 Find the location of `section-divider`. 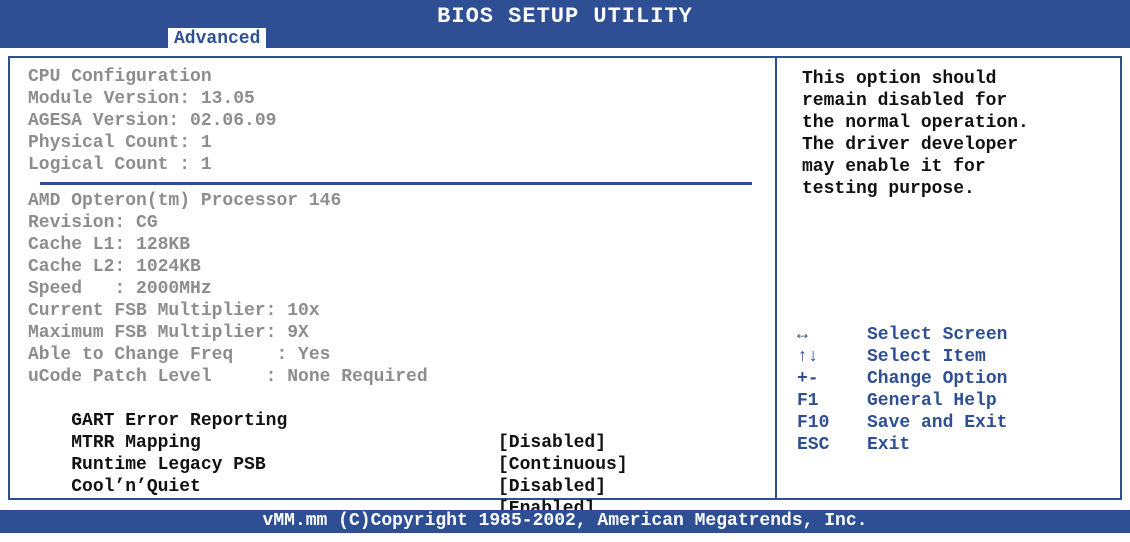

section-divider is located at coordinates (396, 183).